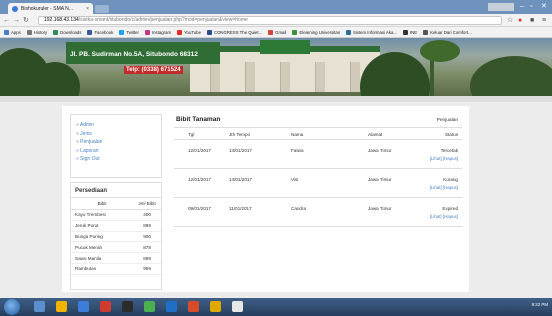  What do you see at coordinates (26, 20) in the screenshot?
I see `reload-icon: ↻` at bounding box center [26, 20].